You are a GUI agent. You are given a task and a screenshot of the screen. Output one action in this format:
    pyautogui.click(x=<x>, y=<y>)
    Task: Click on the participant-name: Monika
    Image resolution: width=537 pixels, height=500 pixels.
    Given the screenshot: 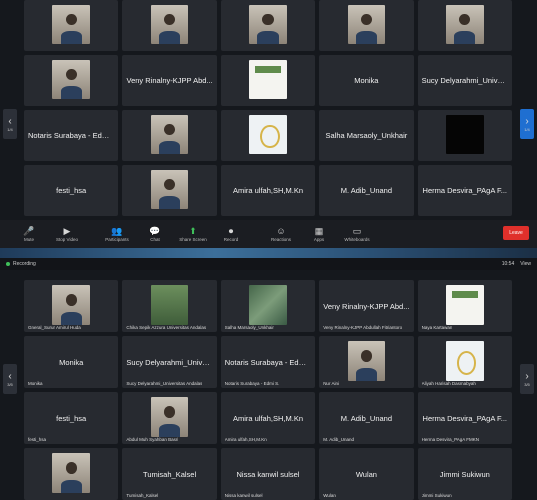 What is the action you would take?
    pyautogui.click(x=366, y=80)
    